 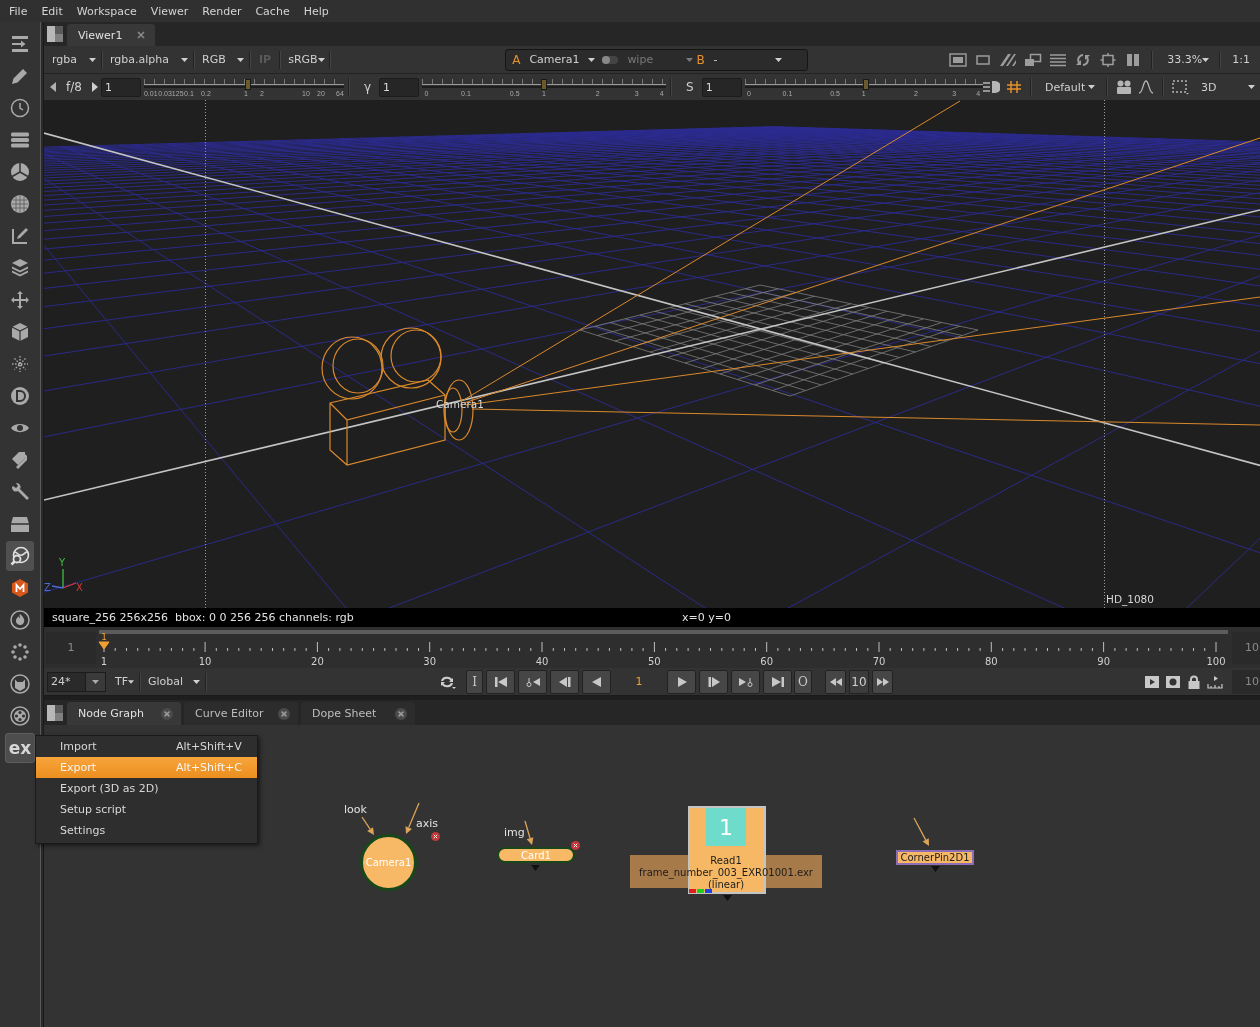 I want to click on view-mode-dropdown: 3D, so click(x=1227, y=87).